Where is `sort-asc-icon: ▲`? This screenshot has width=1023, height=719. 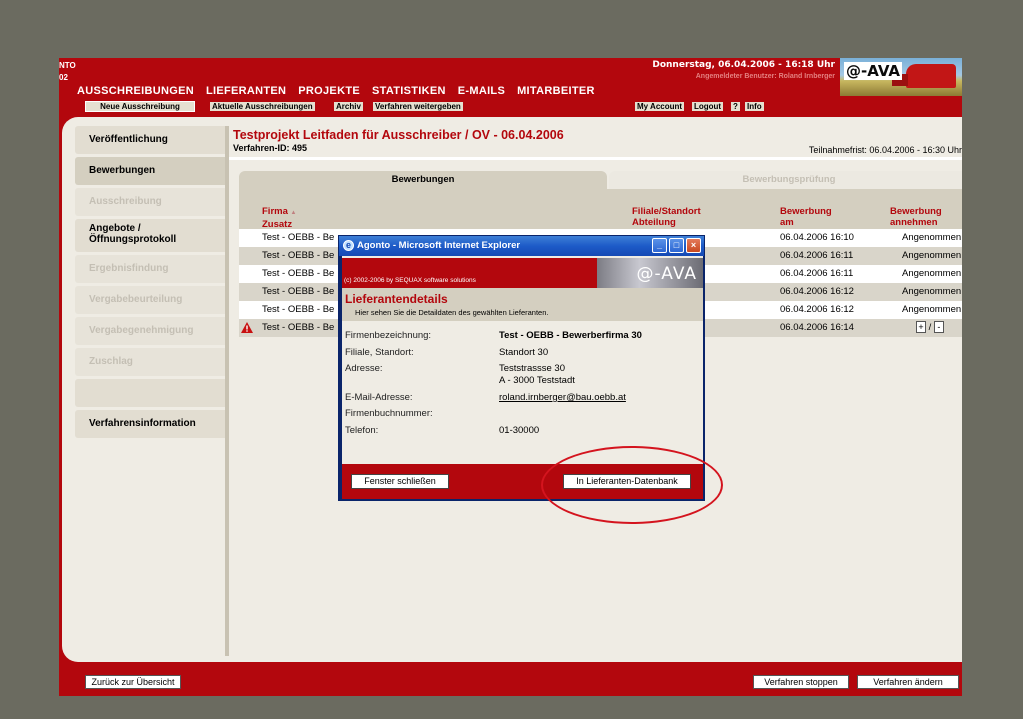
sort-asc-icon: ▲ is located at coordinates (293, 213).